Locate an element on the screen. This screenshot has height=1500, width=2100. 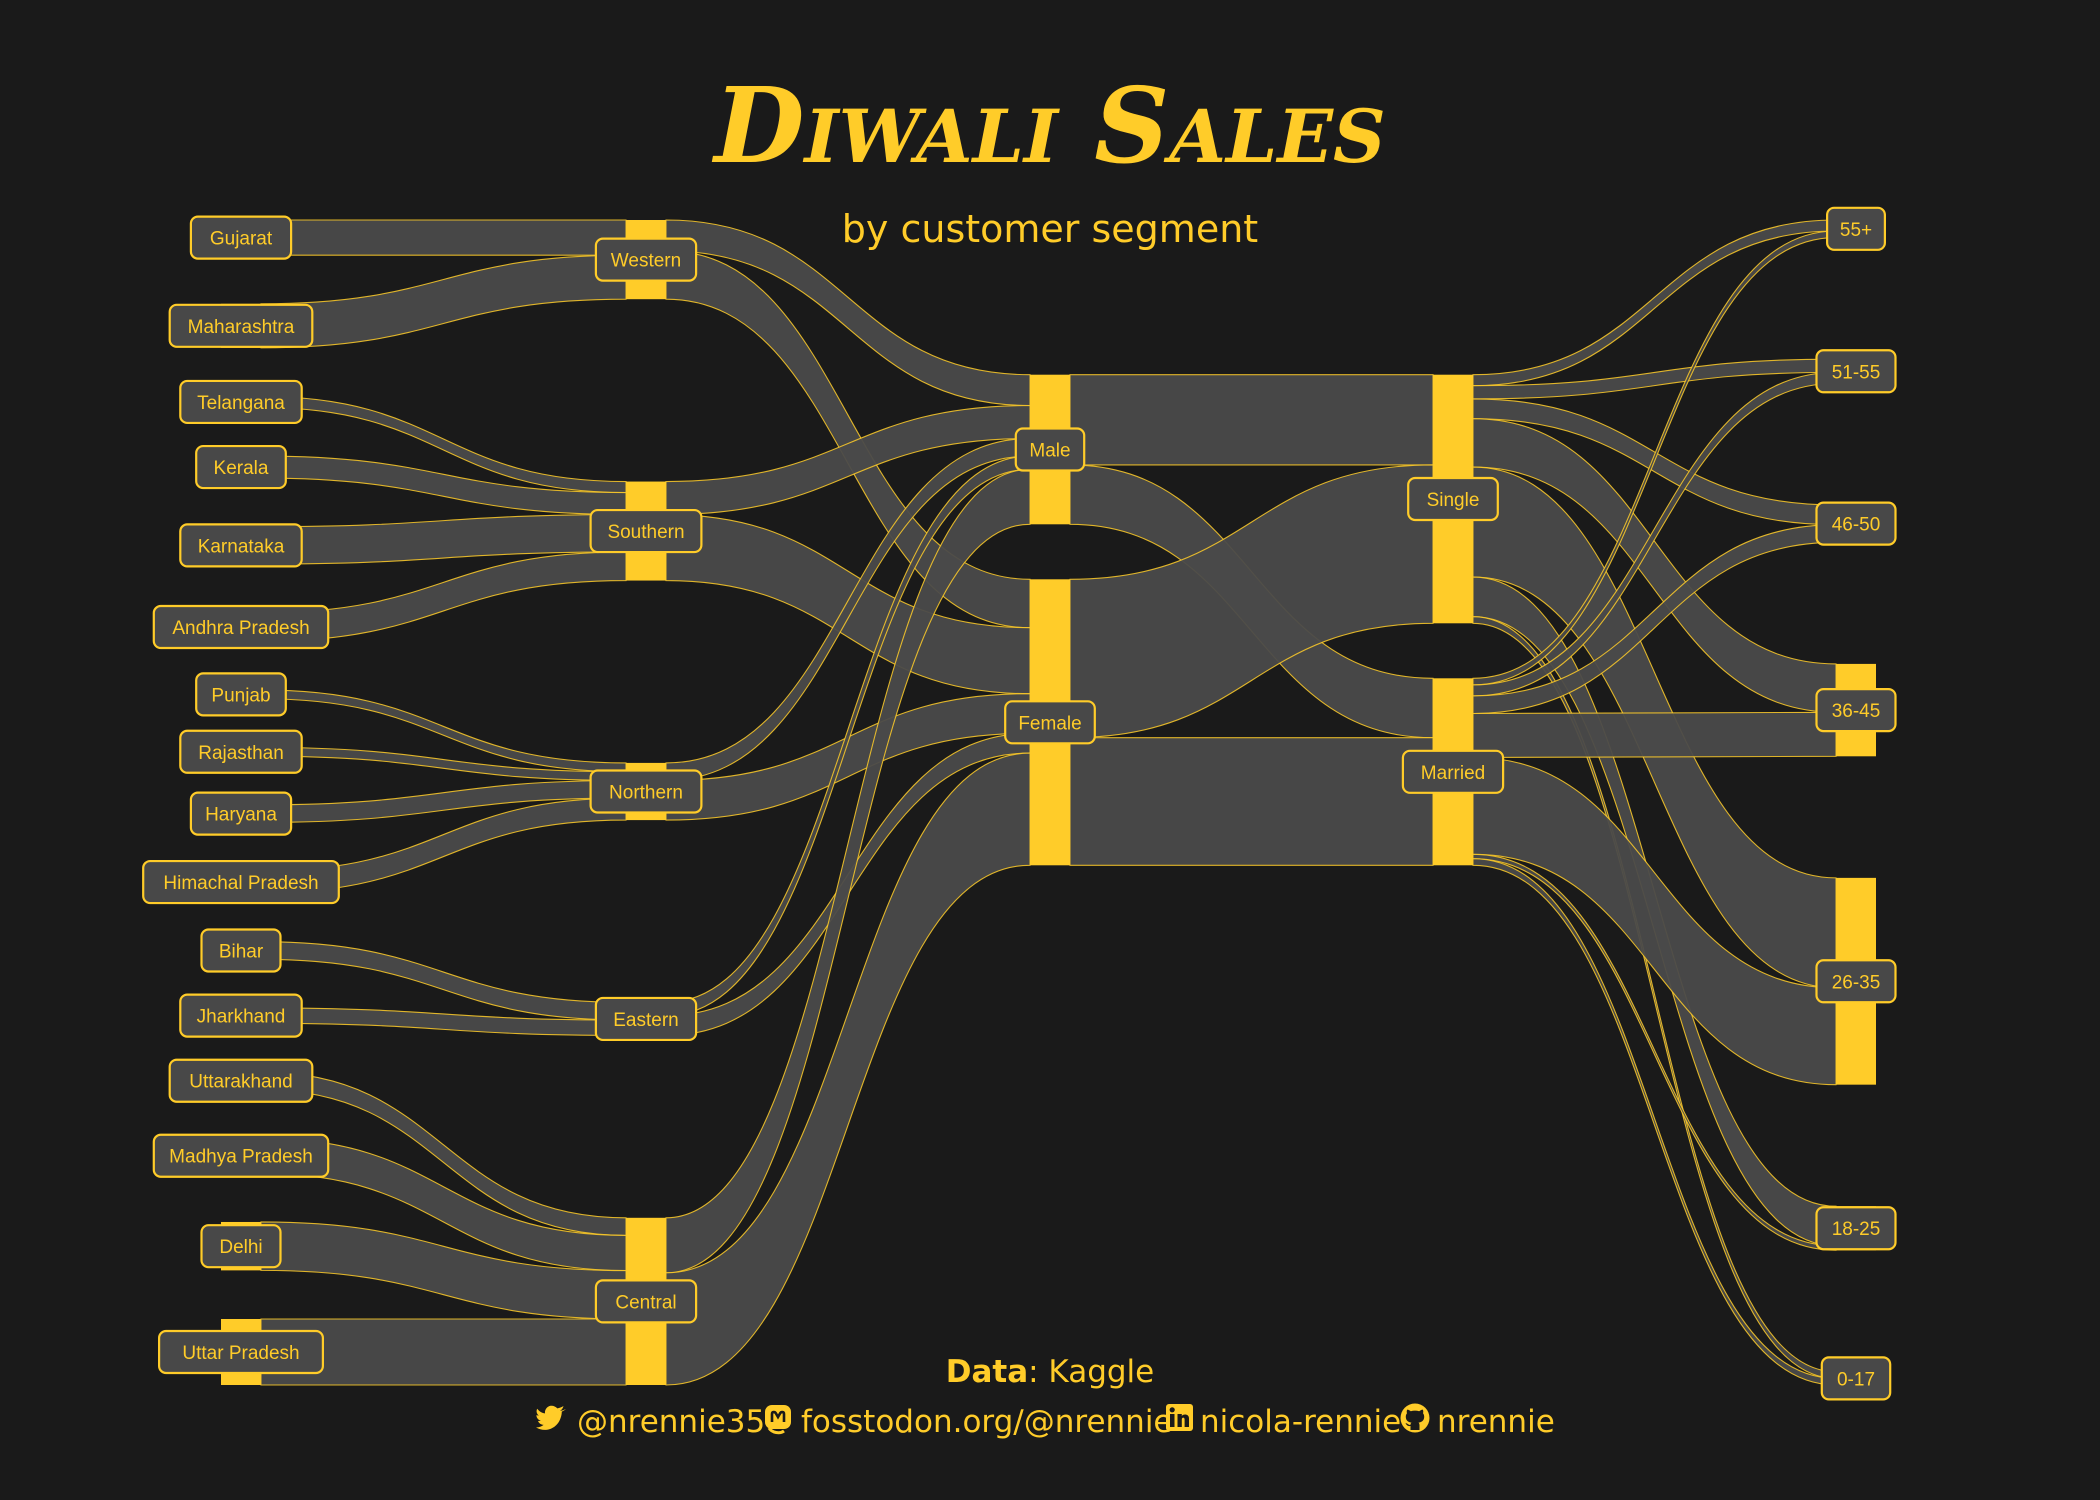
node-label-text: 0-17 is located at coordinates (1856, 1379).